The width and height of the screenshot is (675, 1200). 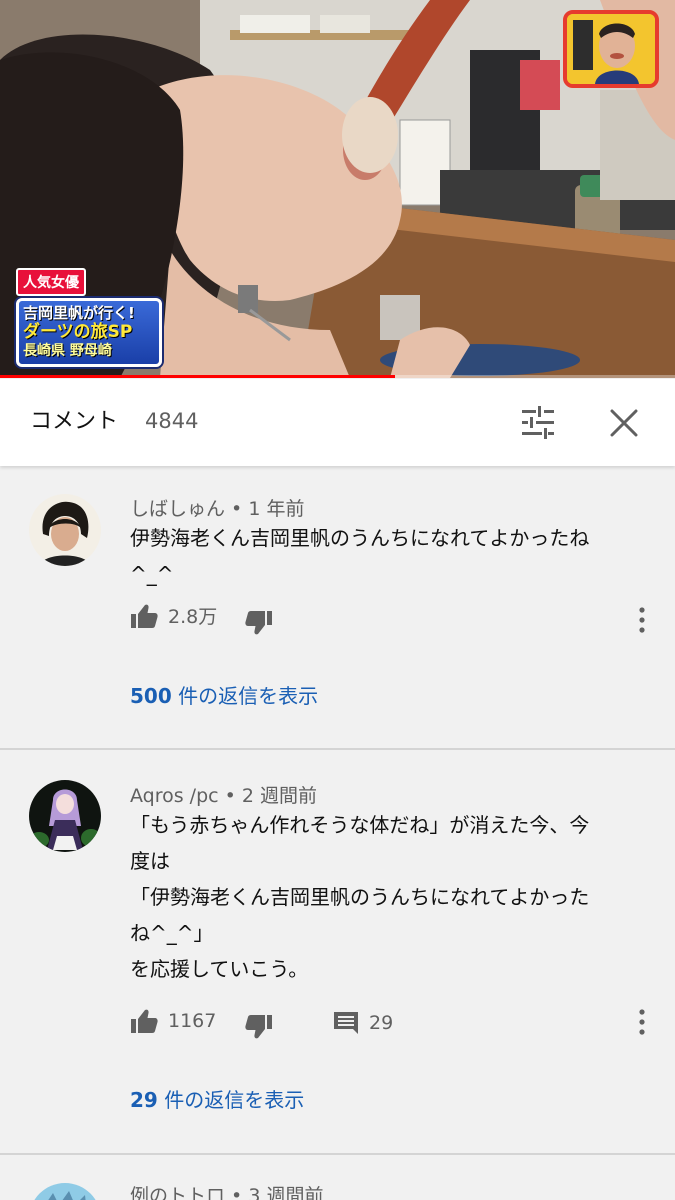 I want to click on like-count: 1167, so click(x=192, y=1021).